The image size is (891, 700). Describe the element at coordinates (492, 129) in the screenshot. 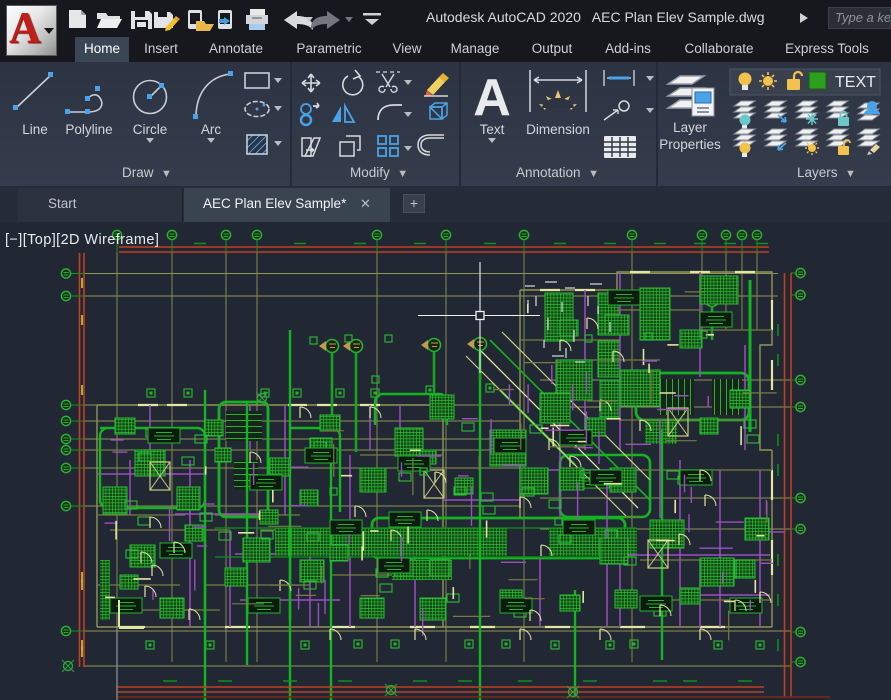

I see `svg-text: Text` at that location.